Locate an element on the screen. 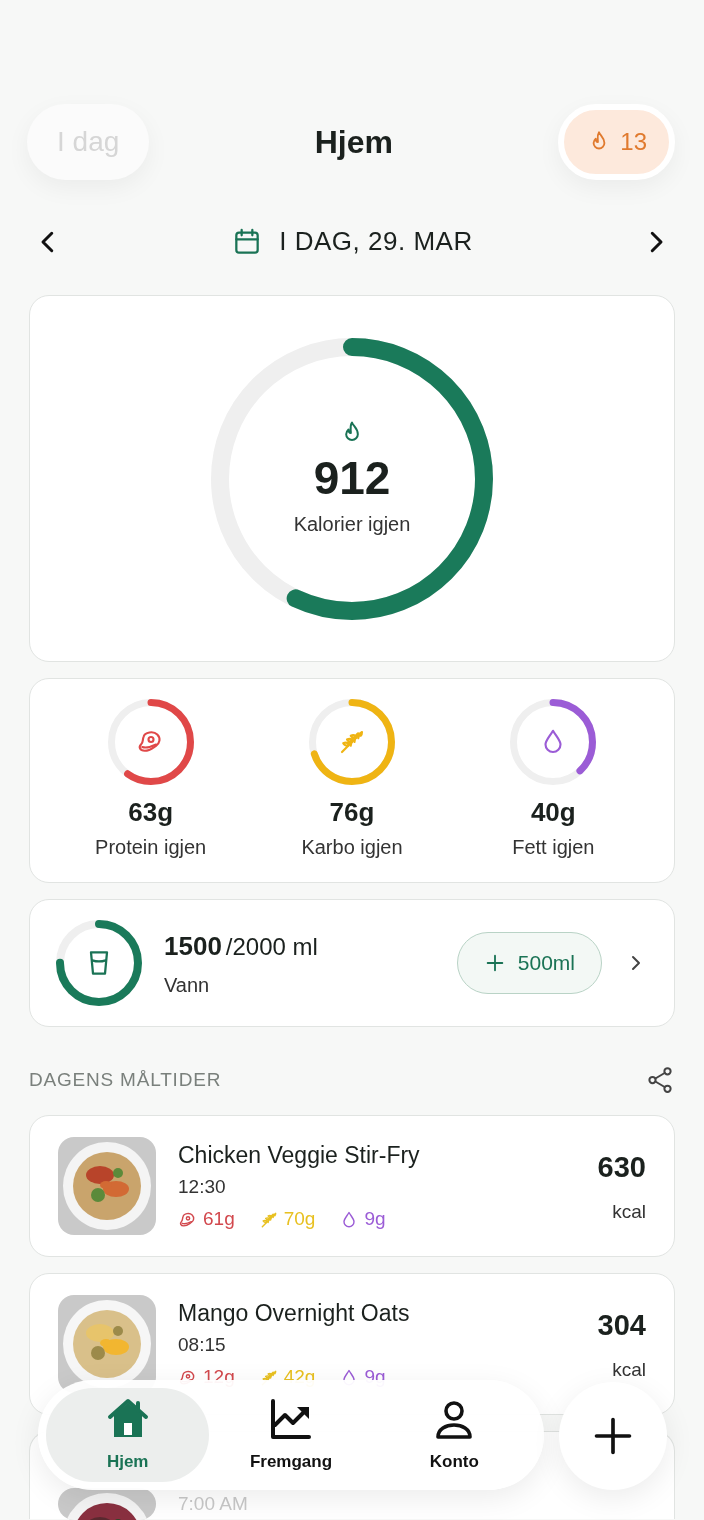 The width and height of the screenshot is (704, 1520). macro-label: Fett igjen is located at coordinates (553, 847).